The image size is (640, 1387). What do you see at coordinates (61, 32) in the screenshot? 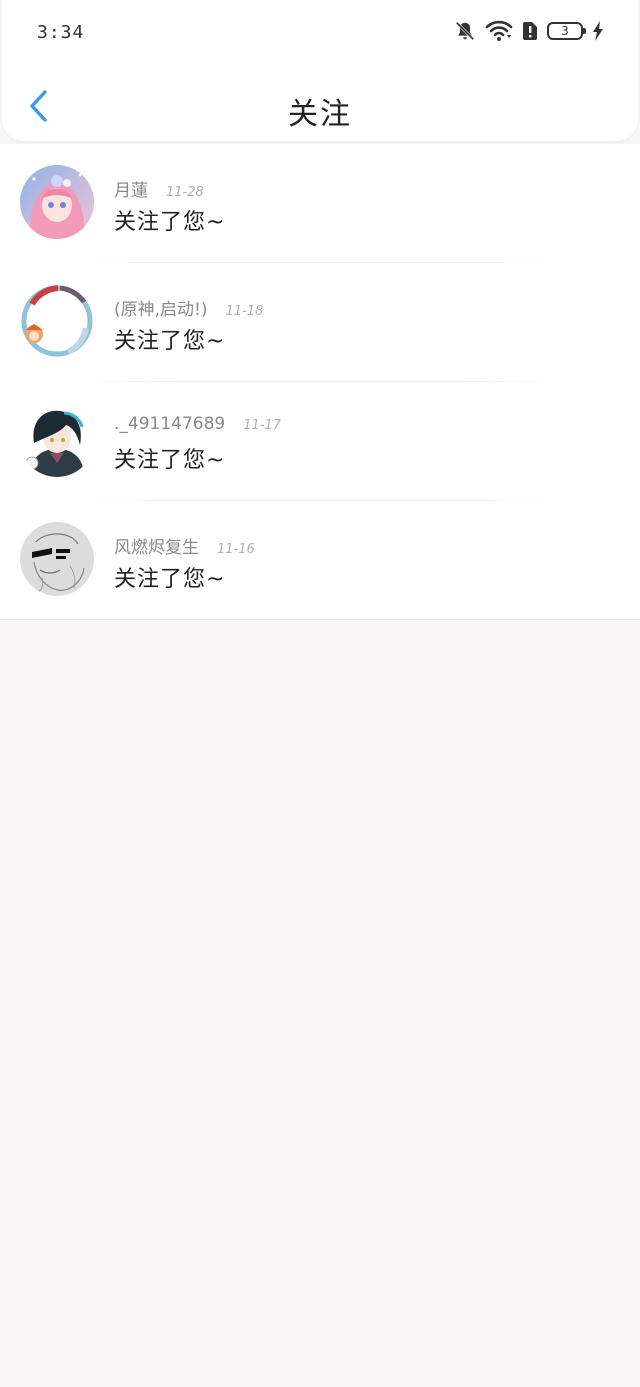
I see `status-time: 3:34` at bounding box center [61, 32].